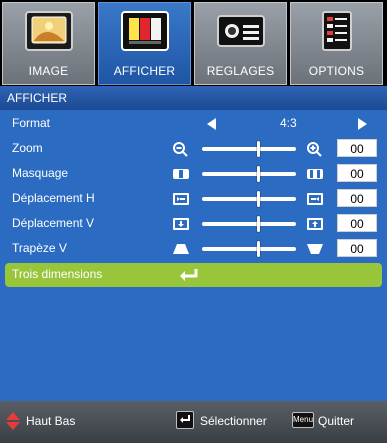 Image resolution: width=387 pixels, height=443 pixels. I want to click on menu-row-label: Trois dimensions, so click(57, 274).